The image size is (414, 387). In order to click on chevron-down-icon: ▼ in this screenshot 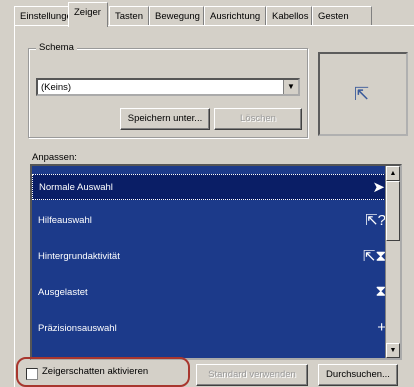, I will do `click(290, 87)`.